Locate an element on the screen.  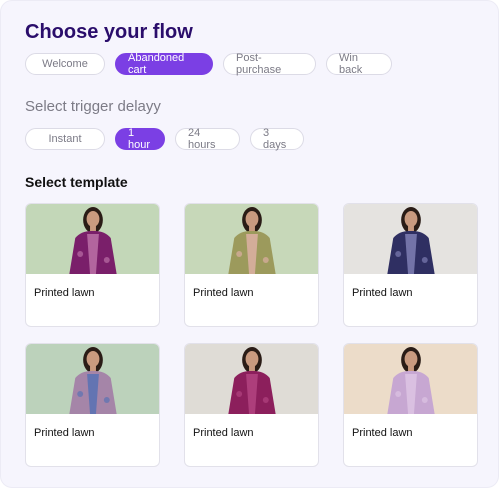
delay-chip-1-hour: 1 hour is located at coordinates (140, 139).